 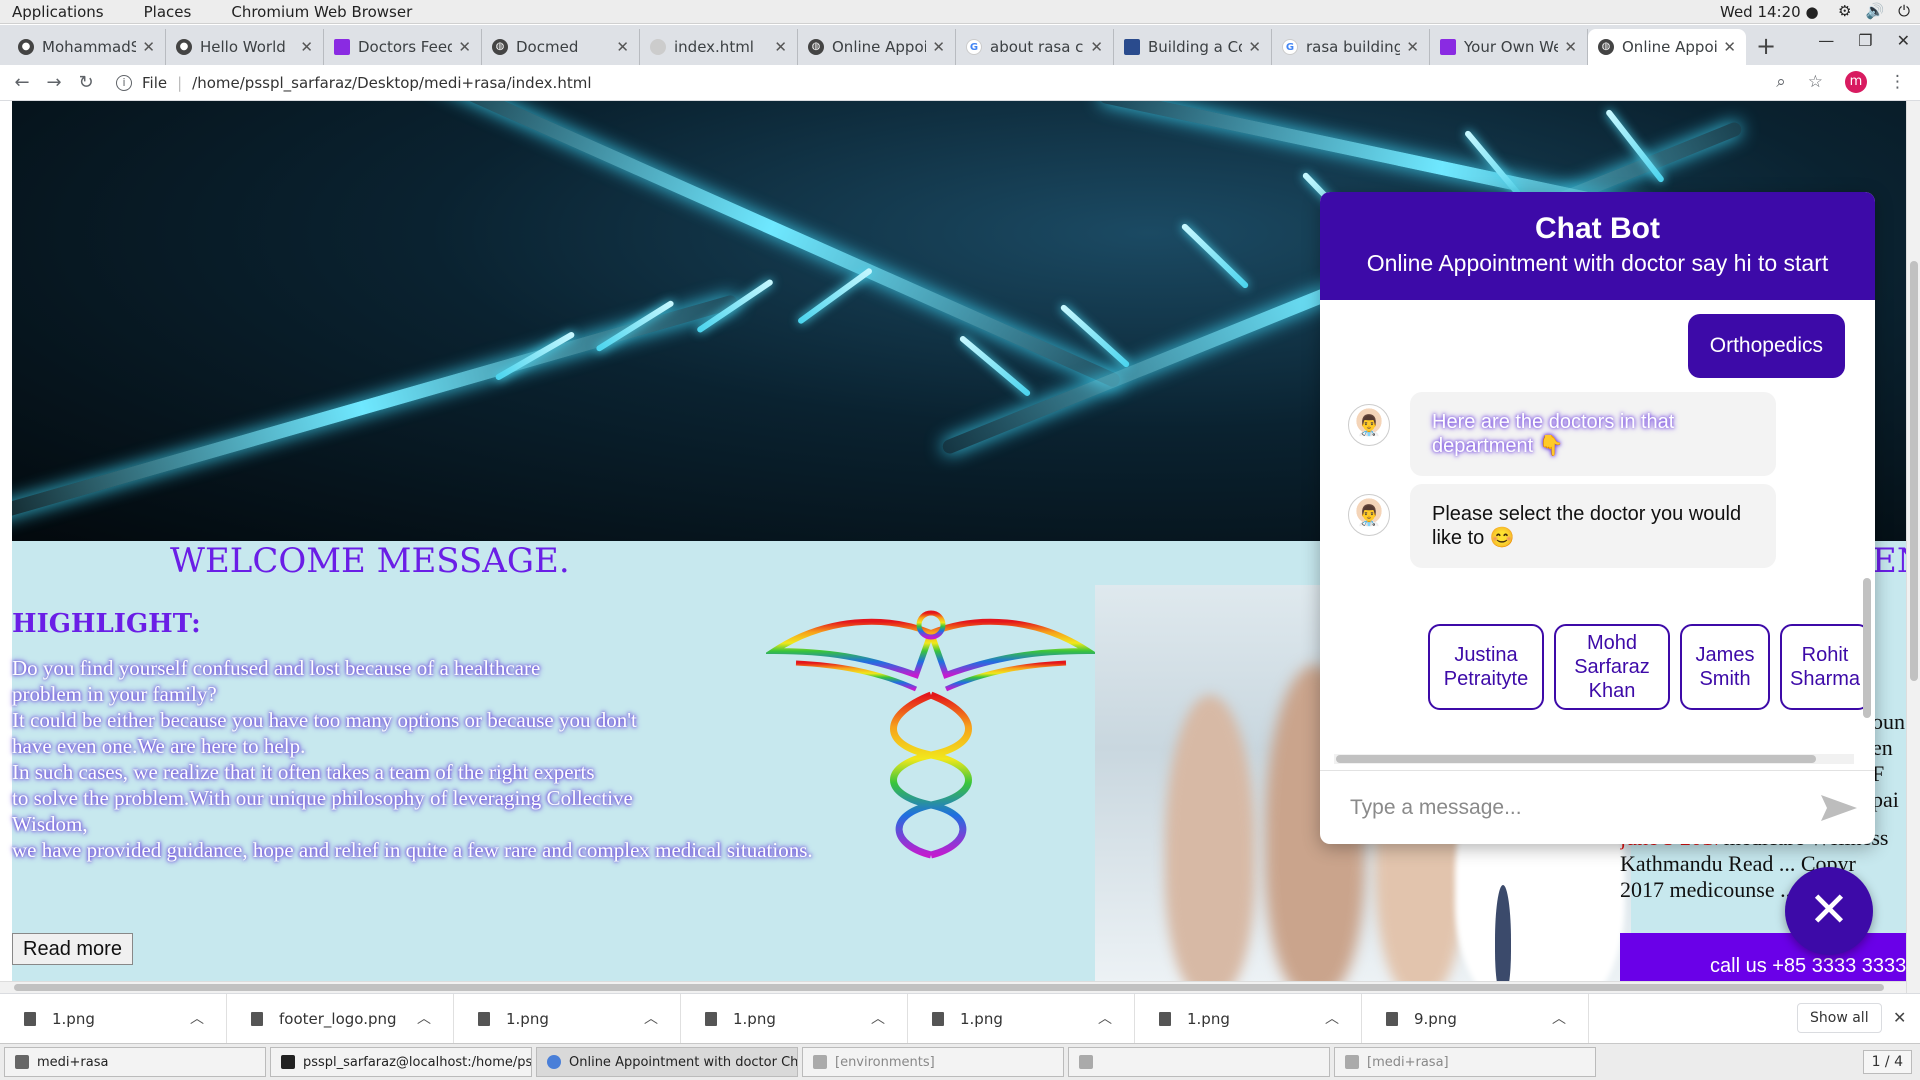 What do you see at coordinates (561, 47) in the screenshot?
I see `tab: ◍ Docmed ✕` at bounding box center [561, 47].